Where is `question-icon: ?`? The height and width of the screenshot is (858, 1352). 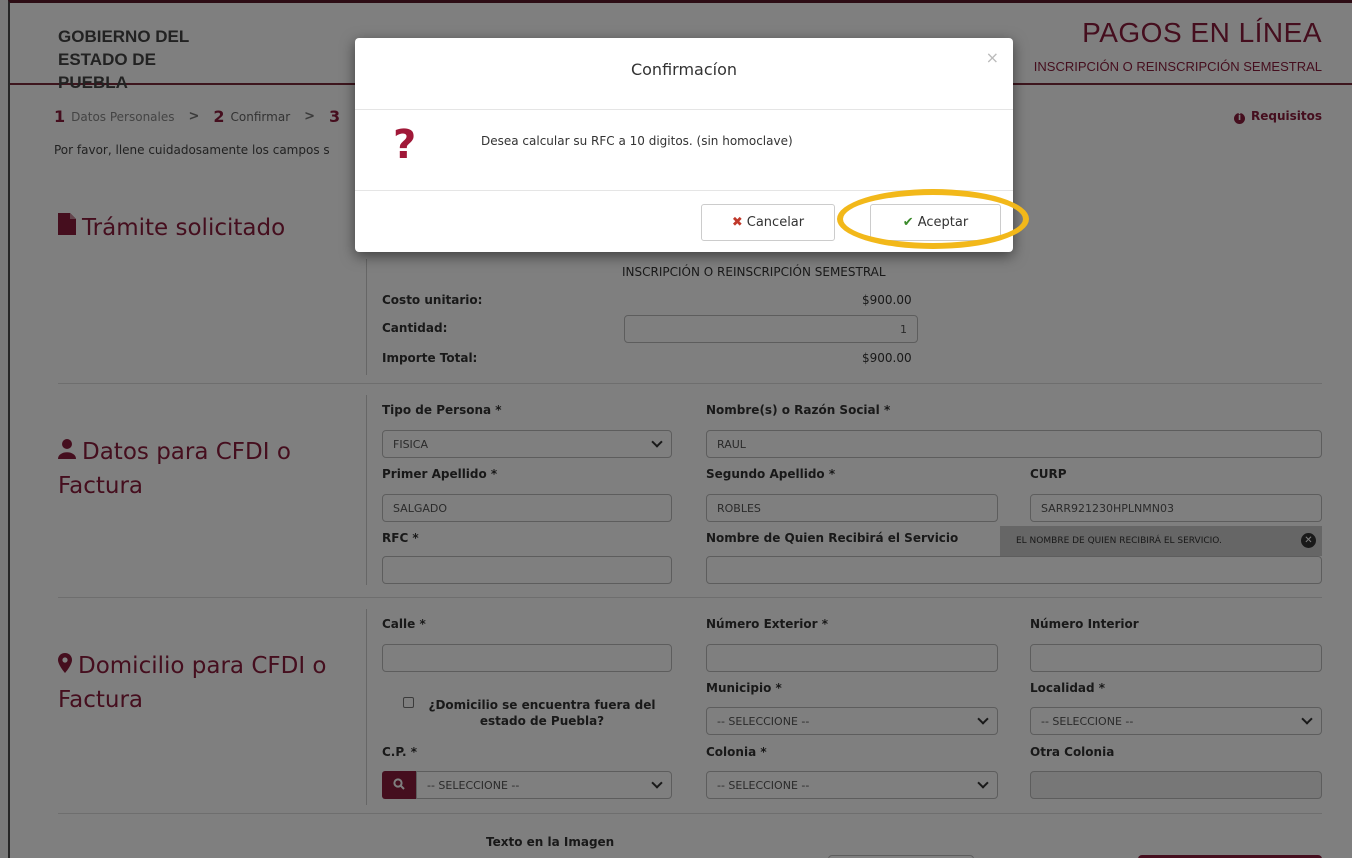
question-icon: ? is located at coordinates (405, 145).